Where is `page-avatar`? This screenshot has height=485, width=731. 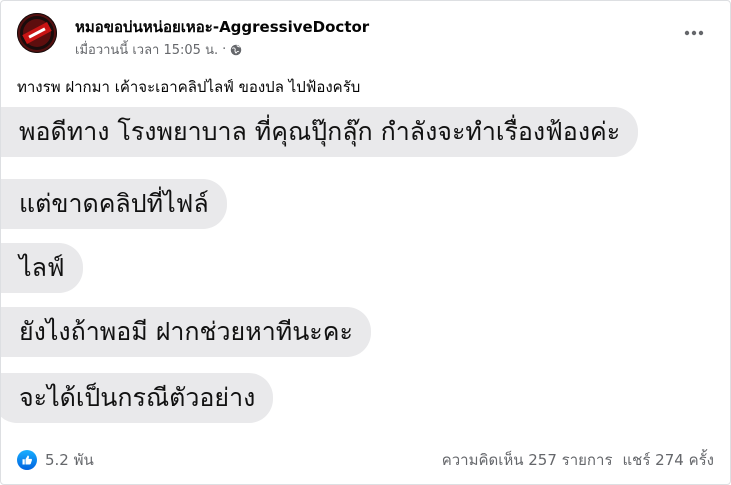
page-avatar is located at coordinates (37, 33).